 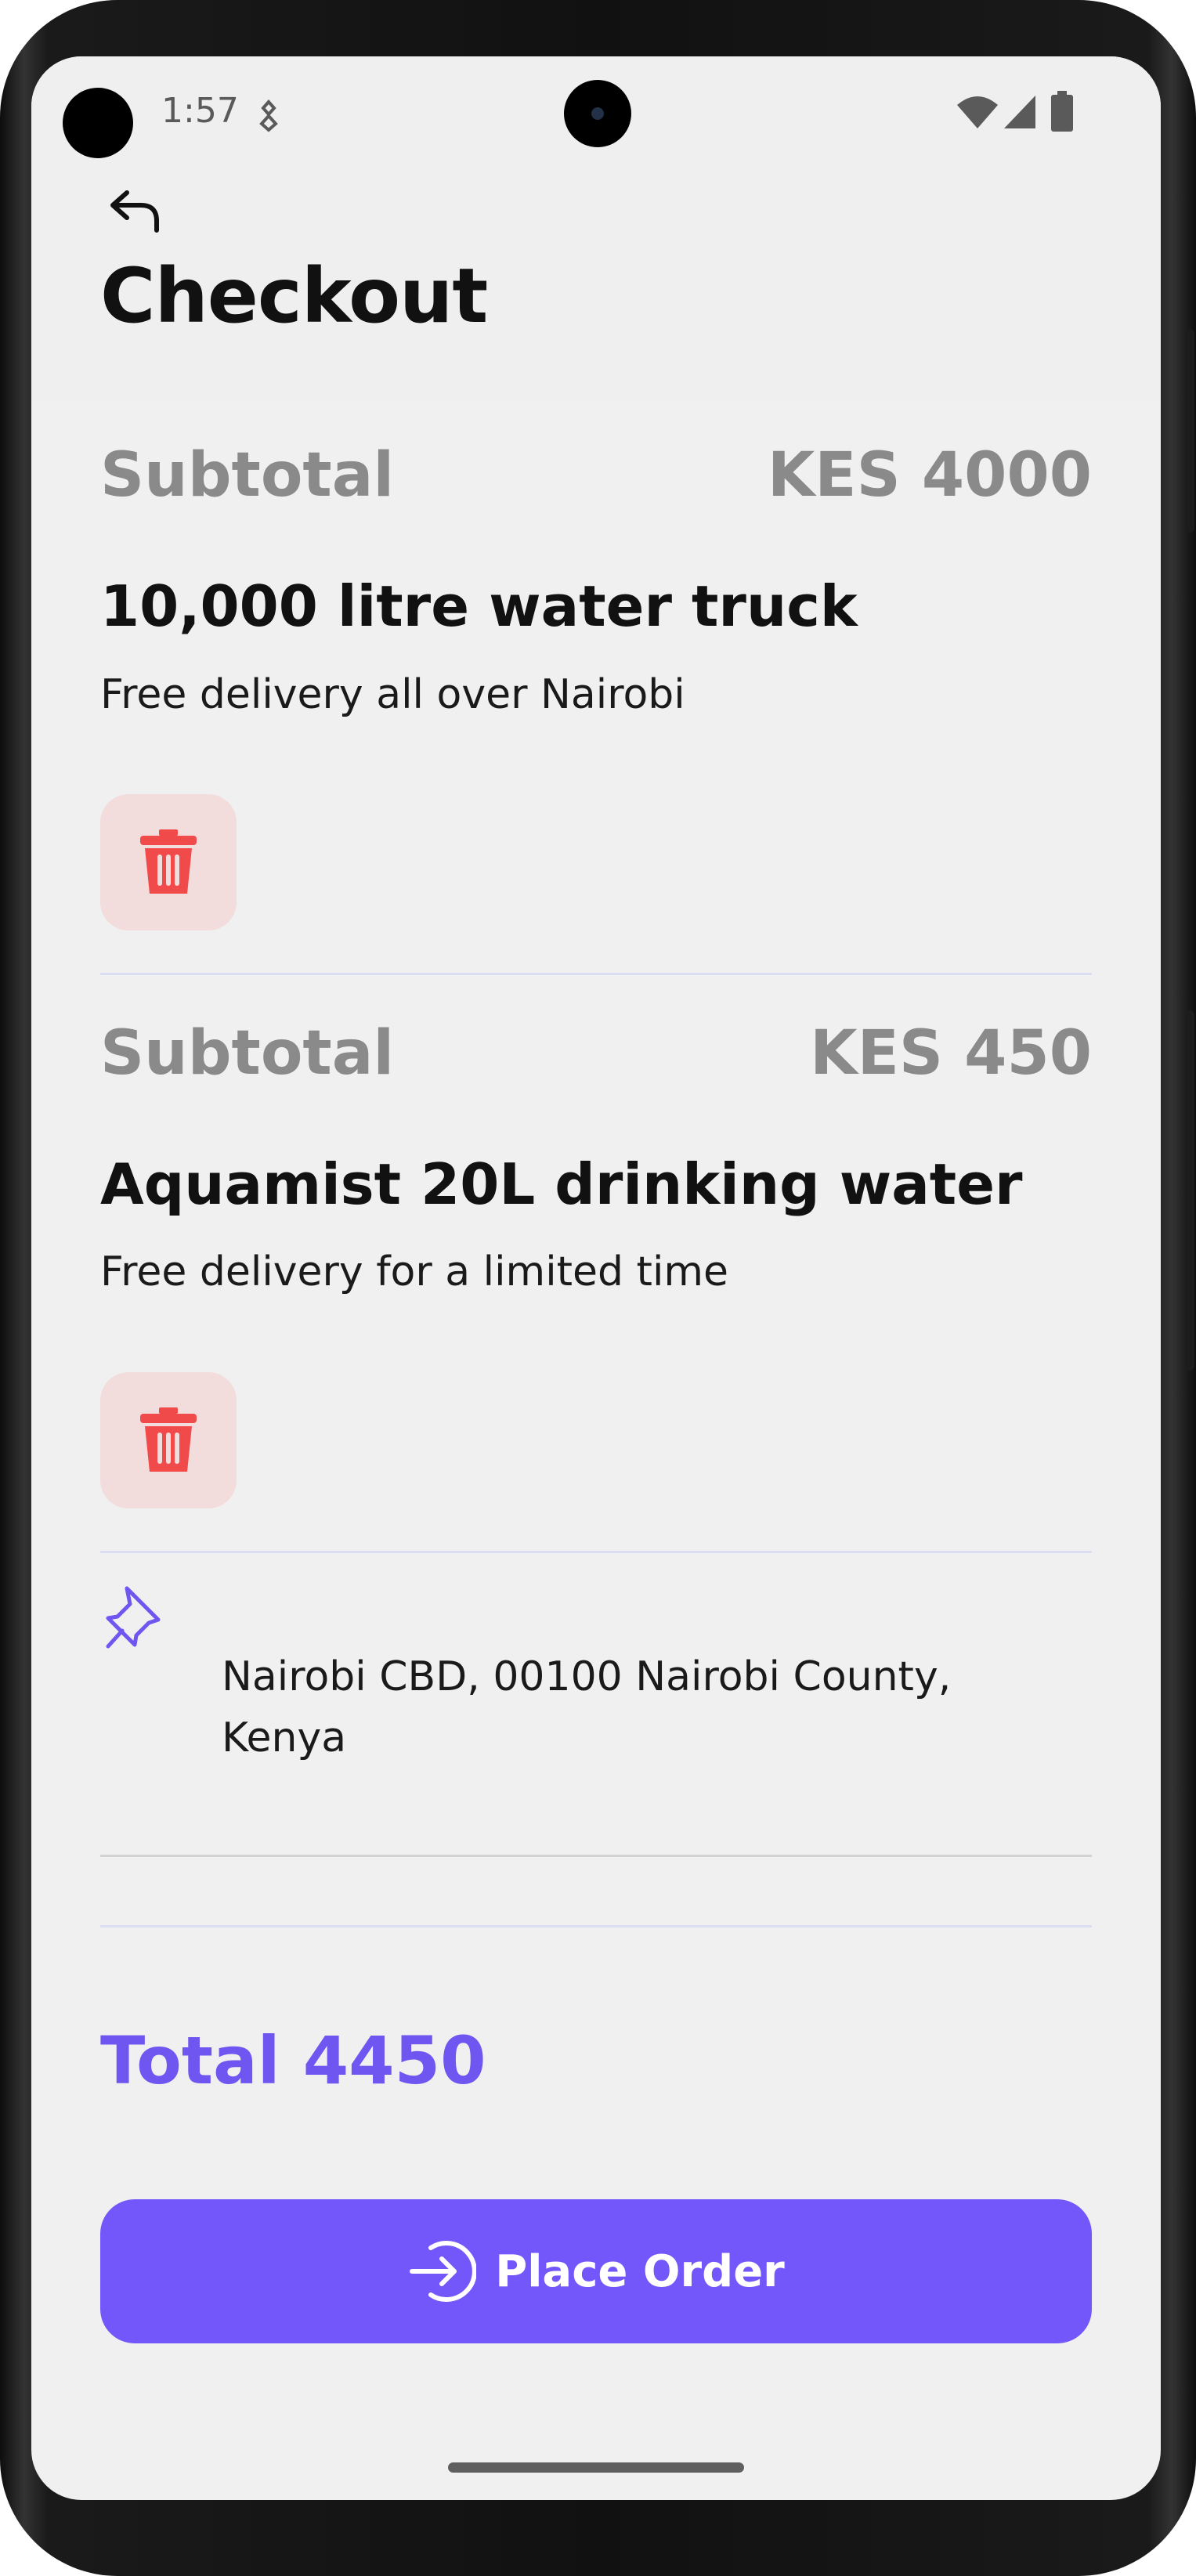 What do you see at coordinates (587, 1707) in the screenshot?
I see `delivery-address: Nairobi CBD, 00100 Nairobi County, Kenya` at bounding box center [587, 1707].